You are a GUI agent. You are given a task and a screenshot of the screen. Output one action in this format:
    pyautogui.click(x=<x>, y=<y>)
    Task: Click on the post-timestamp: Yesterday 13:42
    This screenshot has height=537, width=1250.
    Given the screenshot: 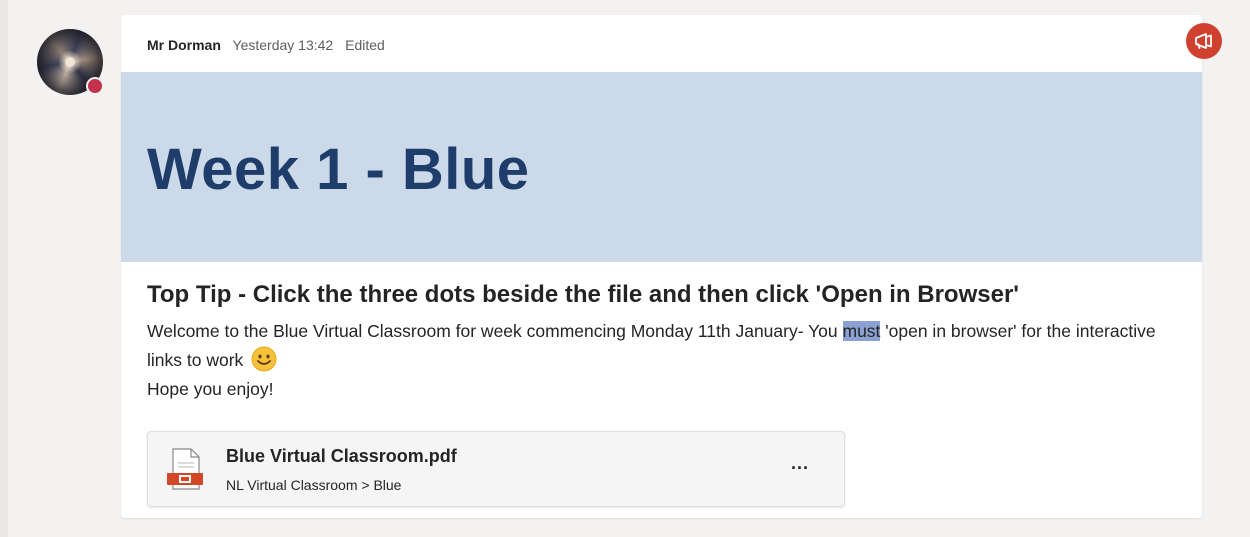 What is the action you would take?
    pyautogui.click(x=283, y=45)
    